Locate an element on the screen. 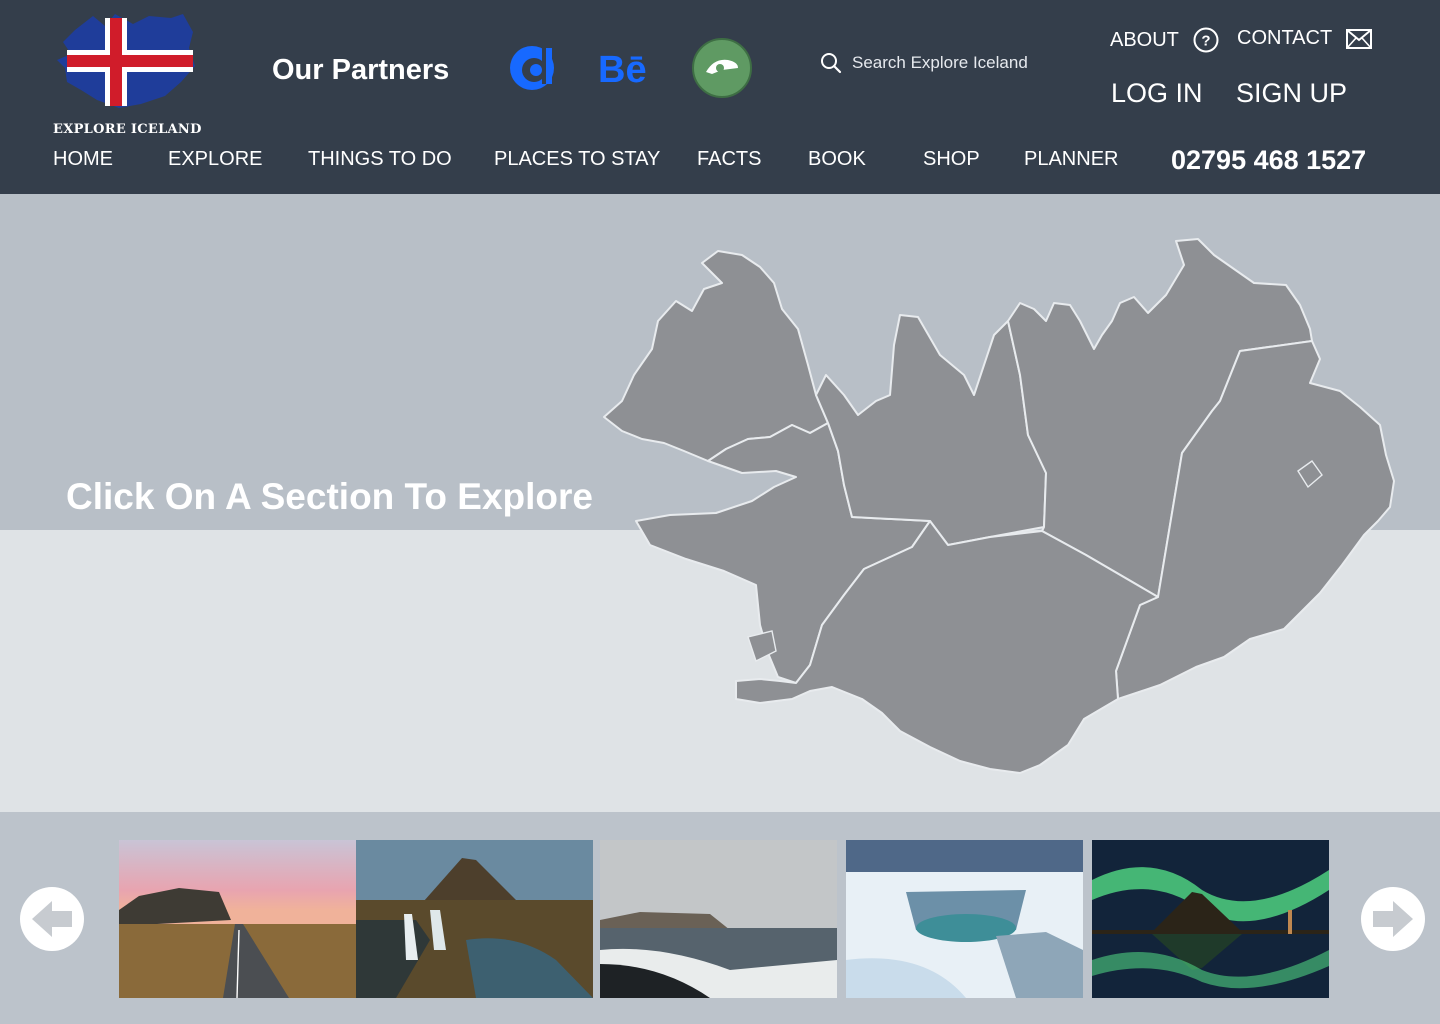  about-label: ABOUT is located at coordinates (1144, 39).